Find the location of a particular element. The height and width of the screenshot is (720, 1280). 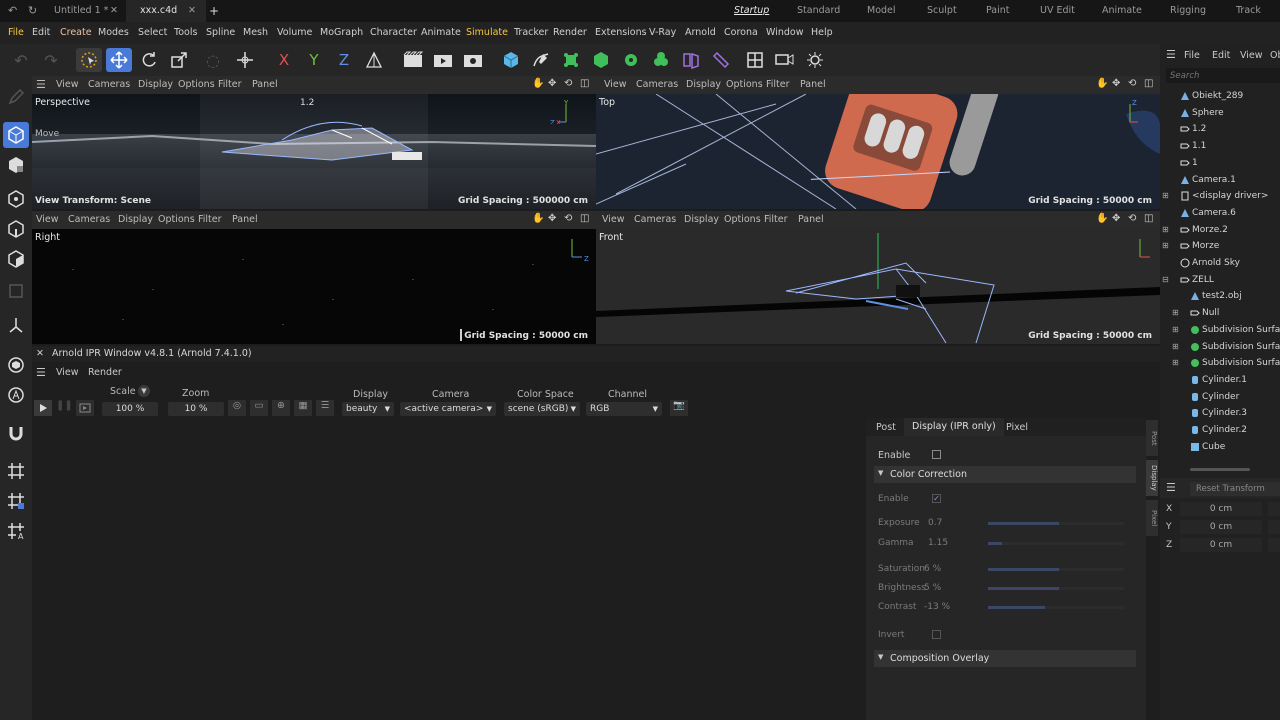

orbit-icon: ⟲ is located at coordinates (568, 218).